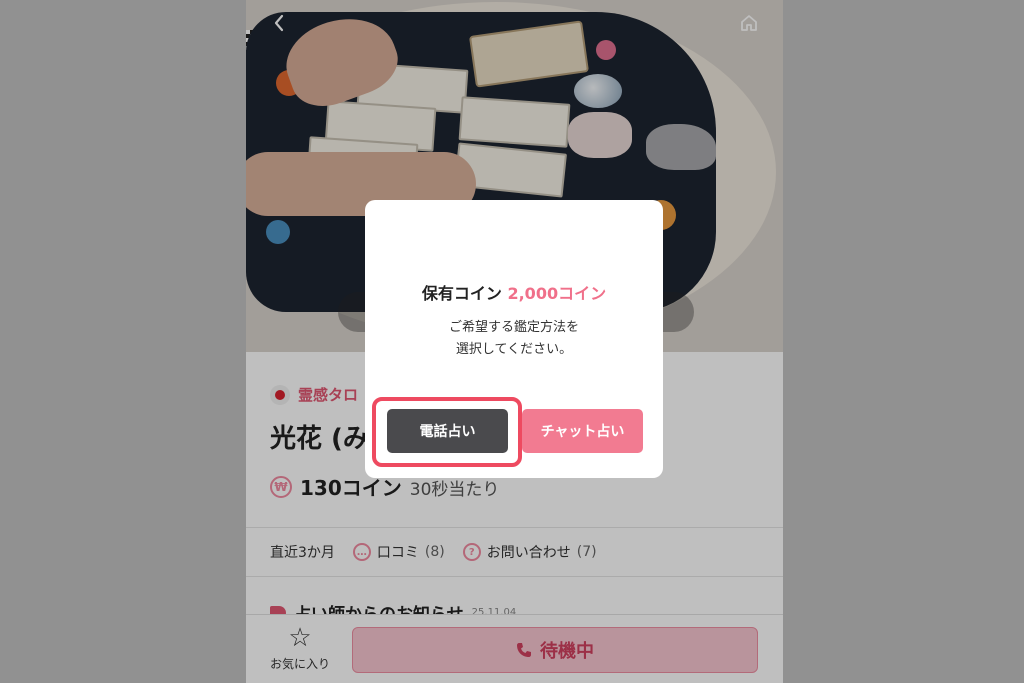  I want to click on coin-balance-label: 保有コイン, so click(464, 293).